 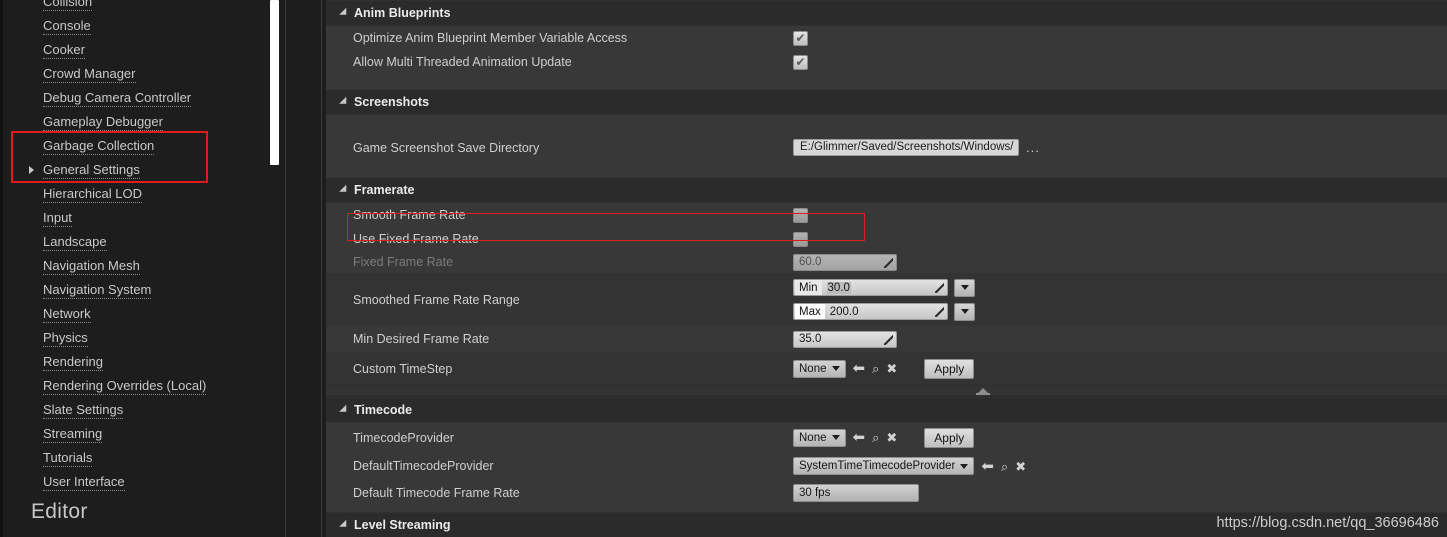 What do you see at coordinates (73, 362) in the screenshot?
I see `sidebar-item-label: Rendering` at bounding box center [73, 362].